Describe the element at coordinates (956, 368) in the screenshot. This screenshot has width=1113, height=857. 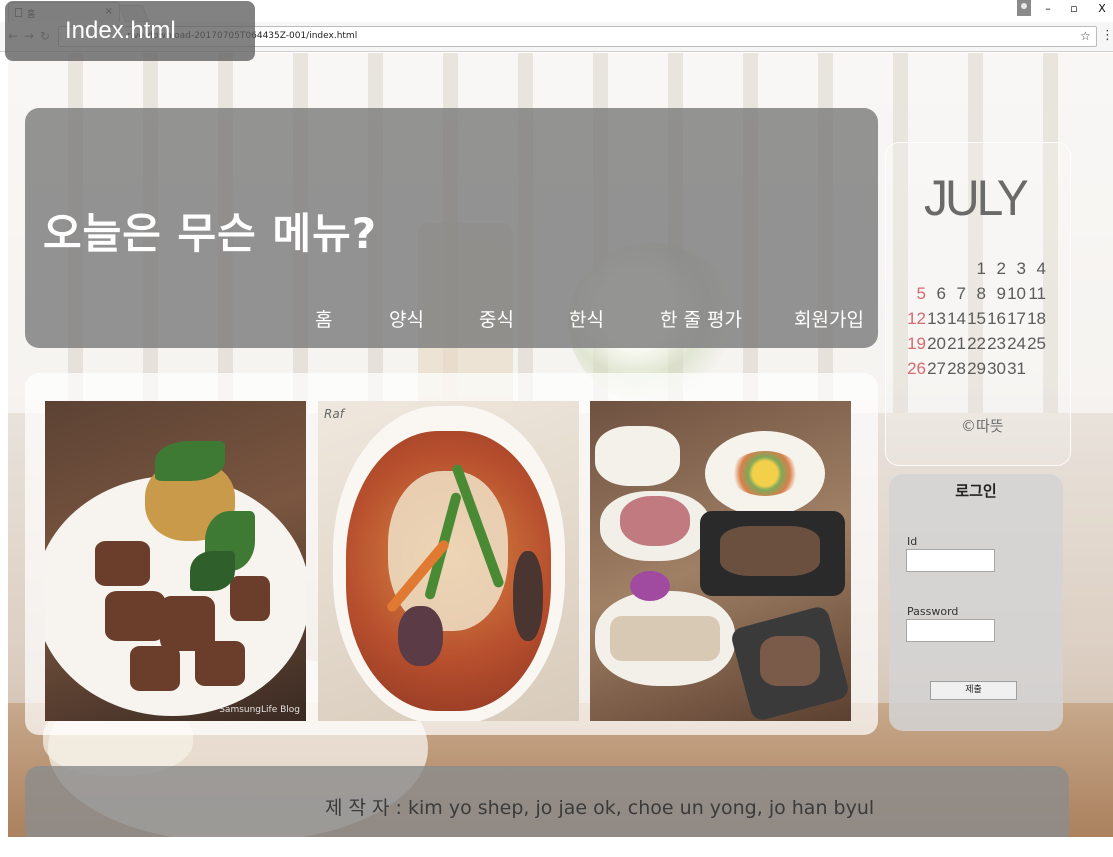
I see `calendar-day: 28` at that location.